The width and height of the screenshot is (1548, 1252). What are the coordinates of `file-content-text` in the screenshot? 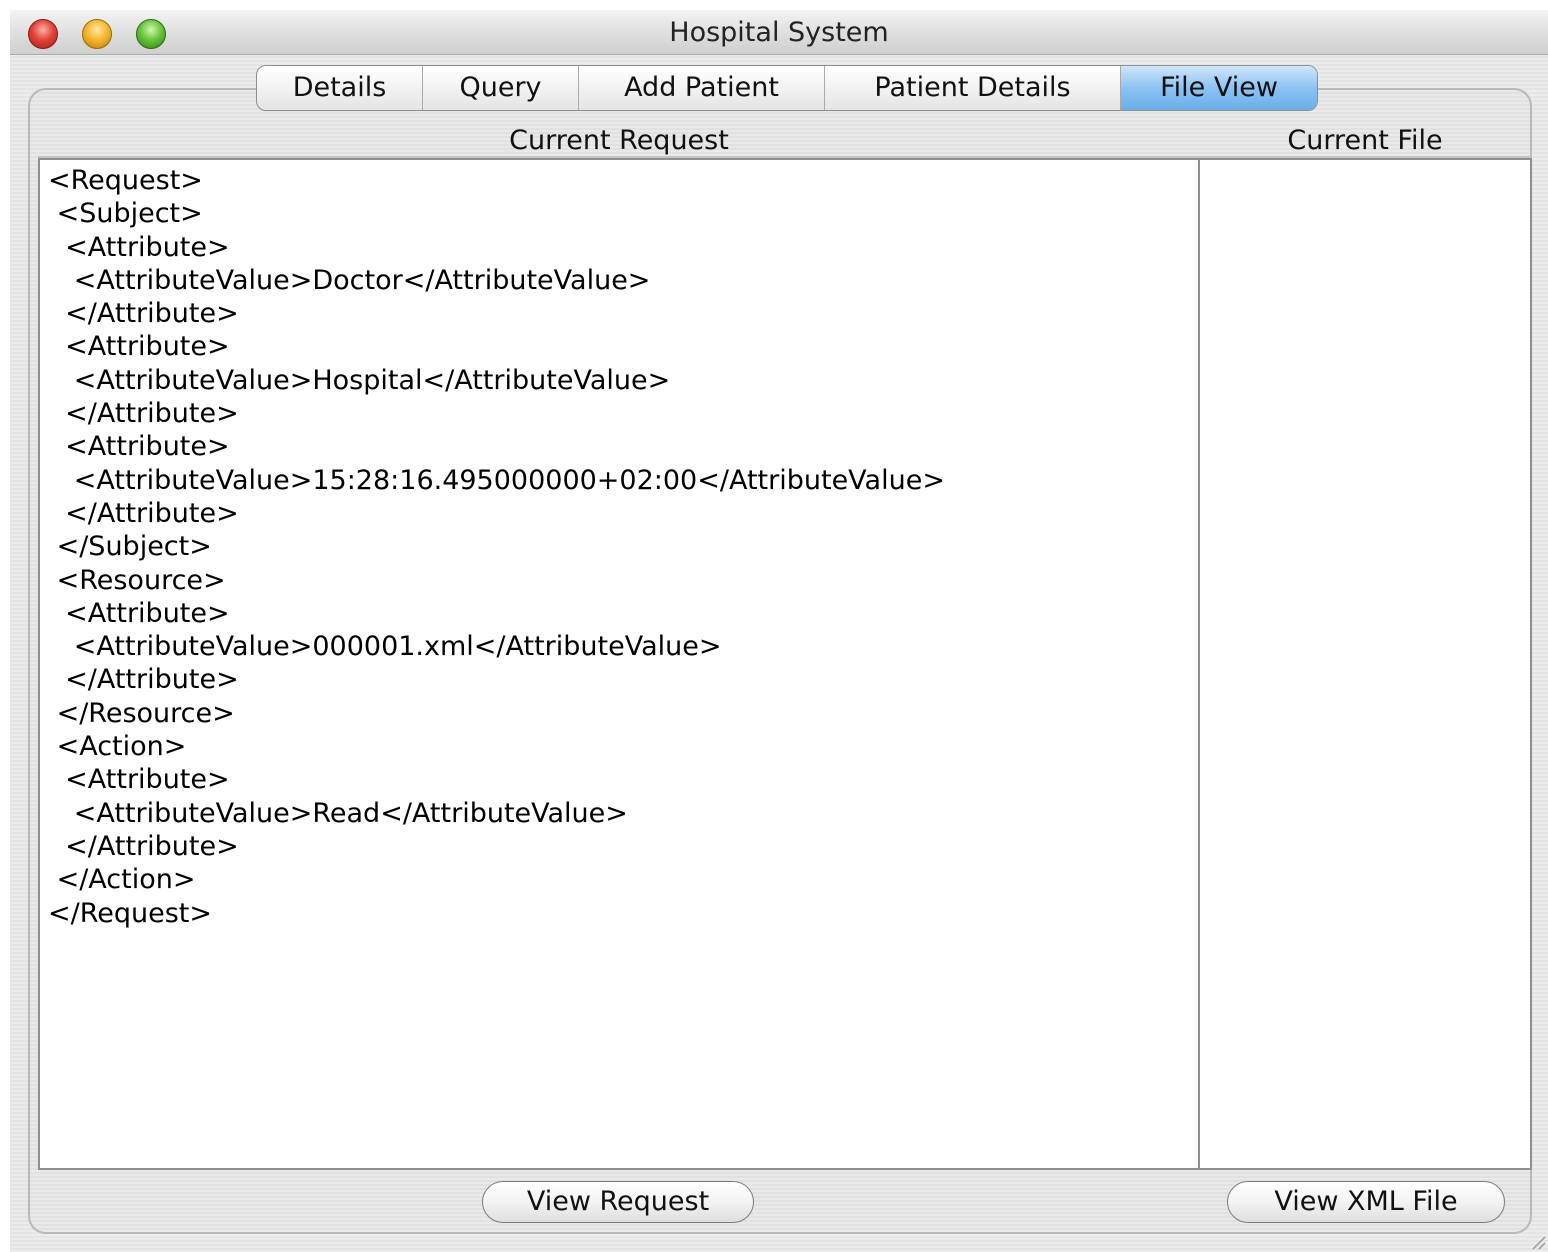 It's located at (1365, 162).